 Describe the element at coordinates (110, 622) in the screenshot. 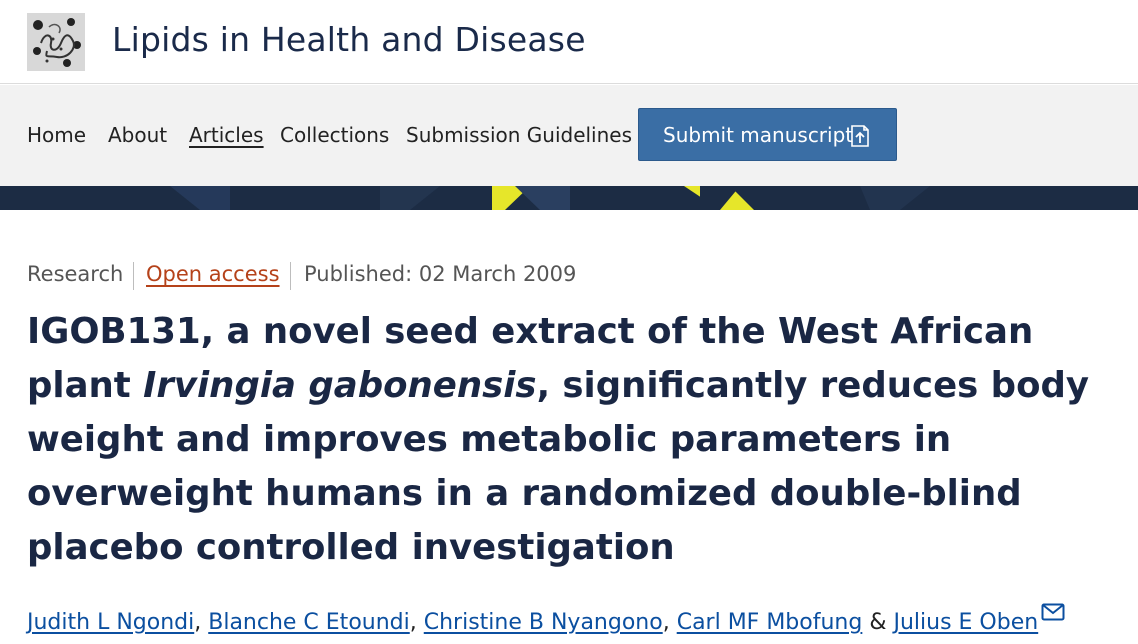

I see `author-link: Judith L Ngondi` at that location.